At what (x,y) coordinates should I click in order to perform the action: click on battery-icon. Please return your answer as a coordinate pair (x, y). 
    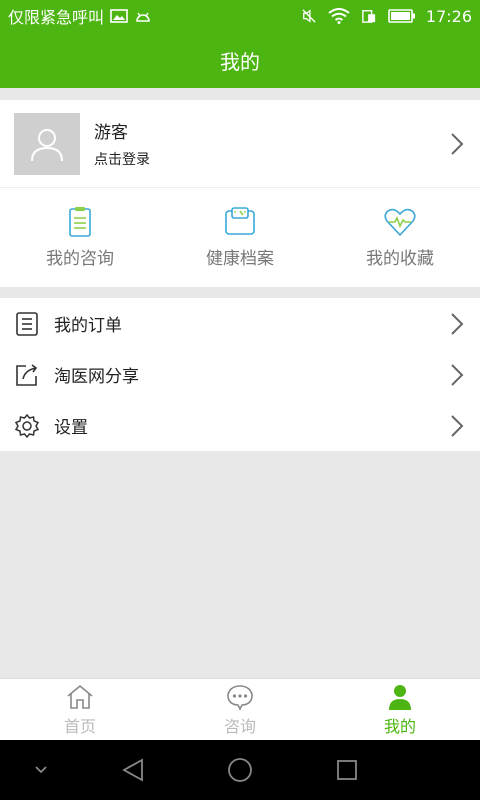
    Looking at the image, I should click on (401, 16).